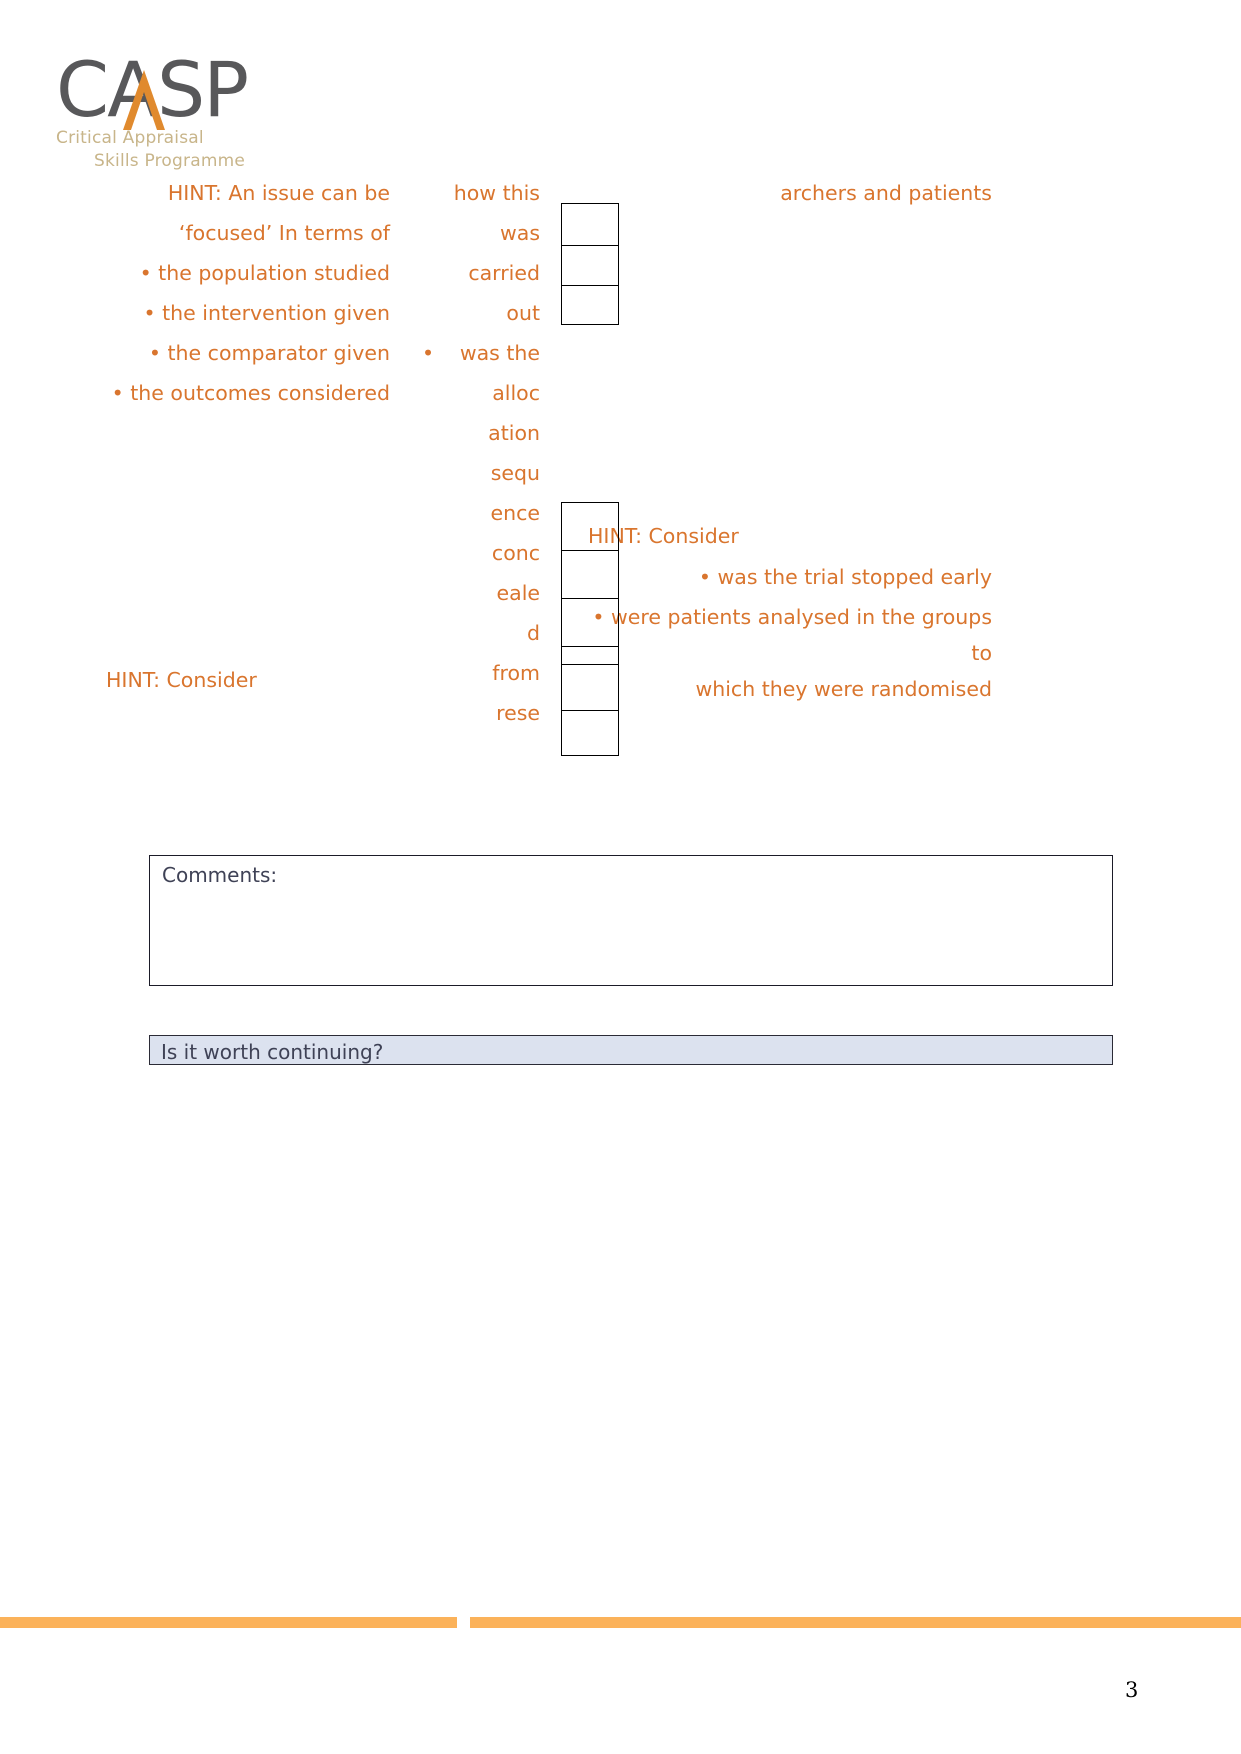 Image resolution: width=1241 pixels, height=1754 pixels. What do you see at coordinates (130, 138) in the screenshot?
I see `casp-subtitle-line1: Critical Appraisal` at bounding box center [130, 138].